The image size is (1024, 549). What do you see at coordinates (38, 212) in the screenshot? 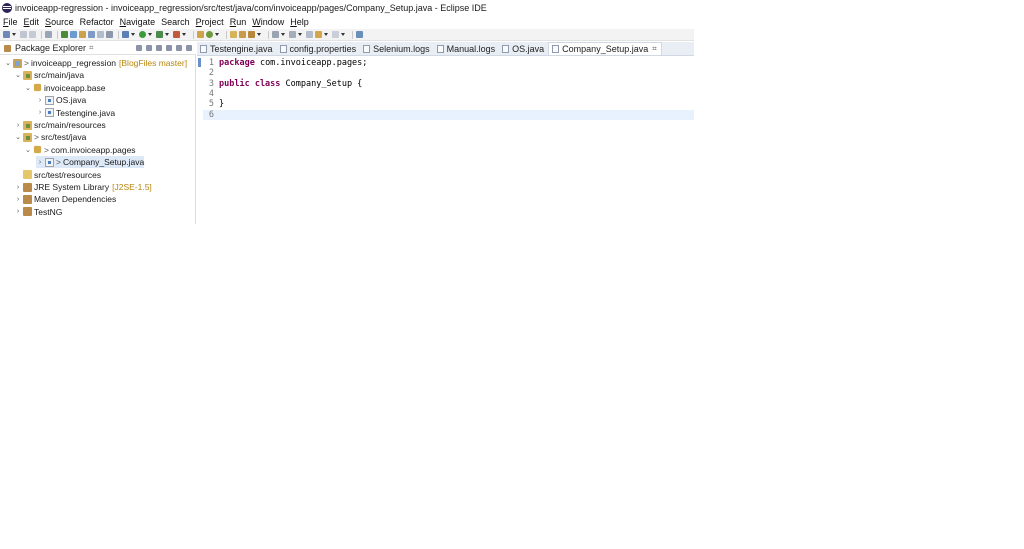
I see `tree-item: › TestNG` at bounding box center [38, 212].